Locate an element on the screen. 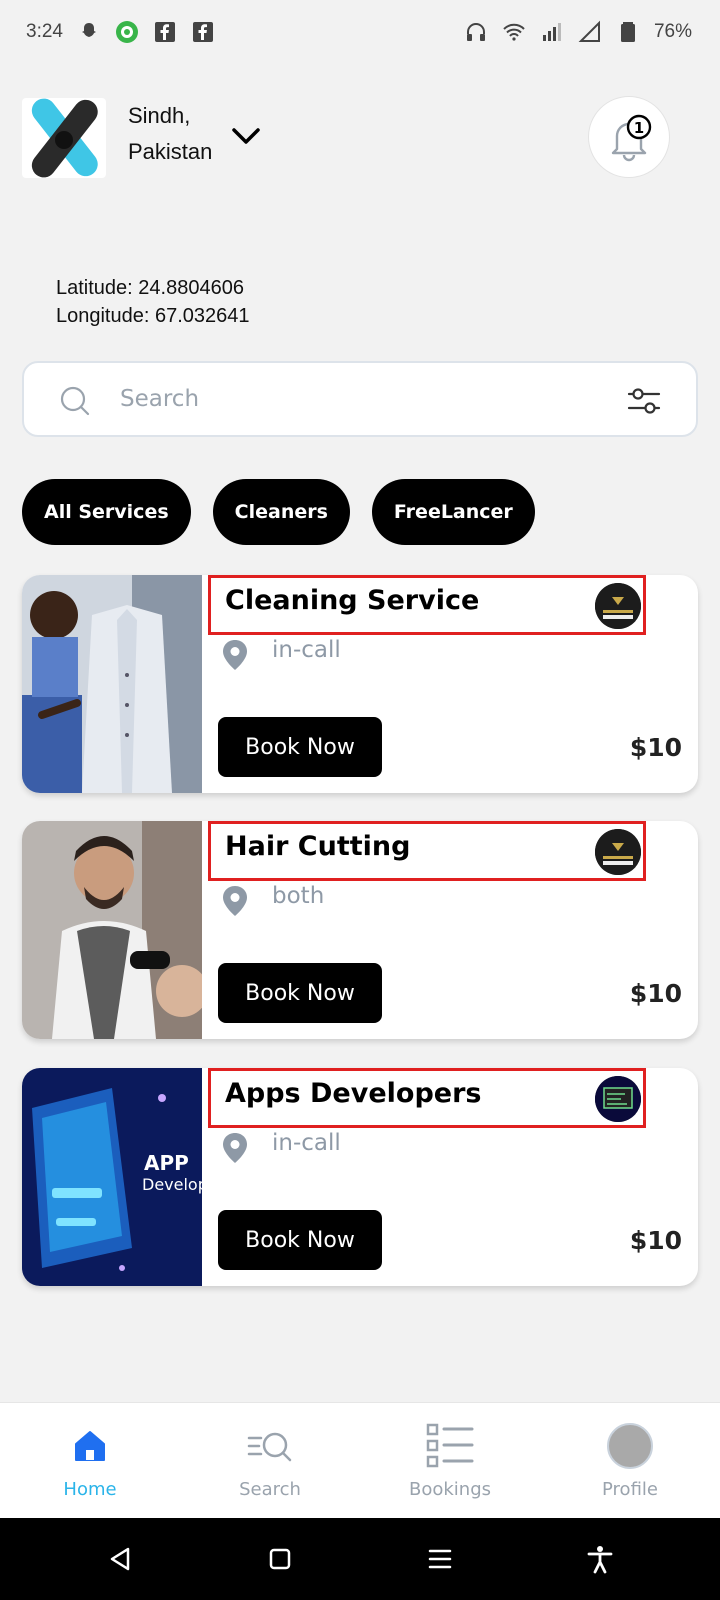 The height and width of the screenshot is (1600, 720). service-title: Hair Cutting is located at coordinates (318, 846).